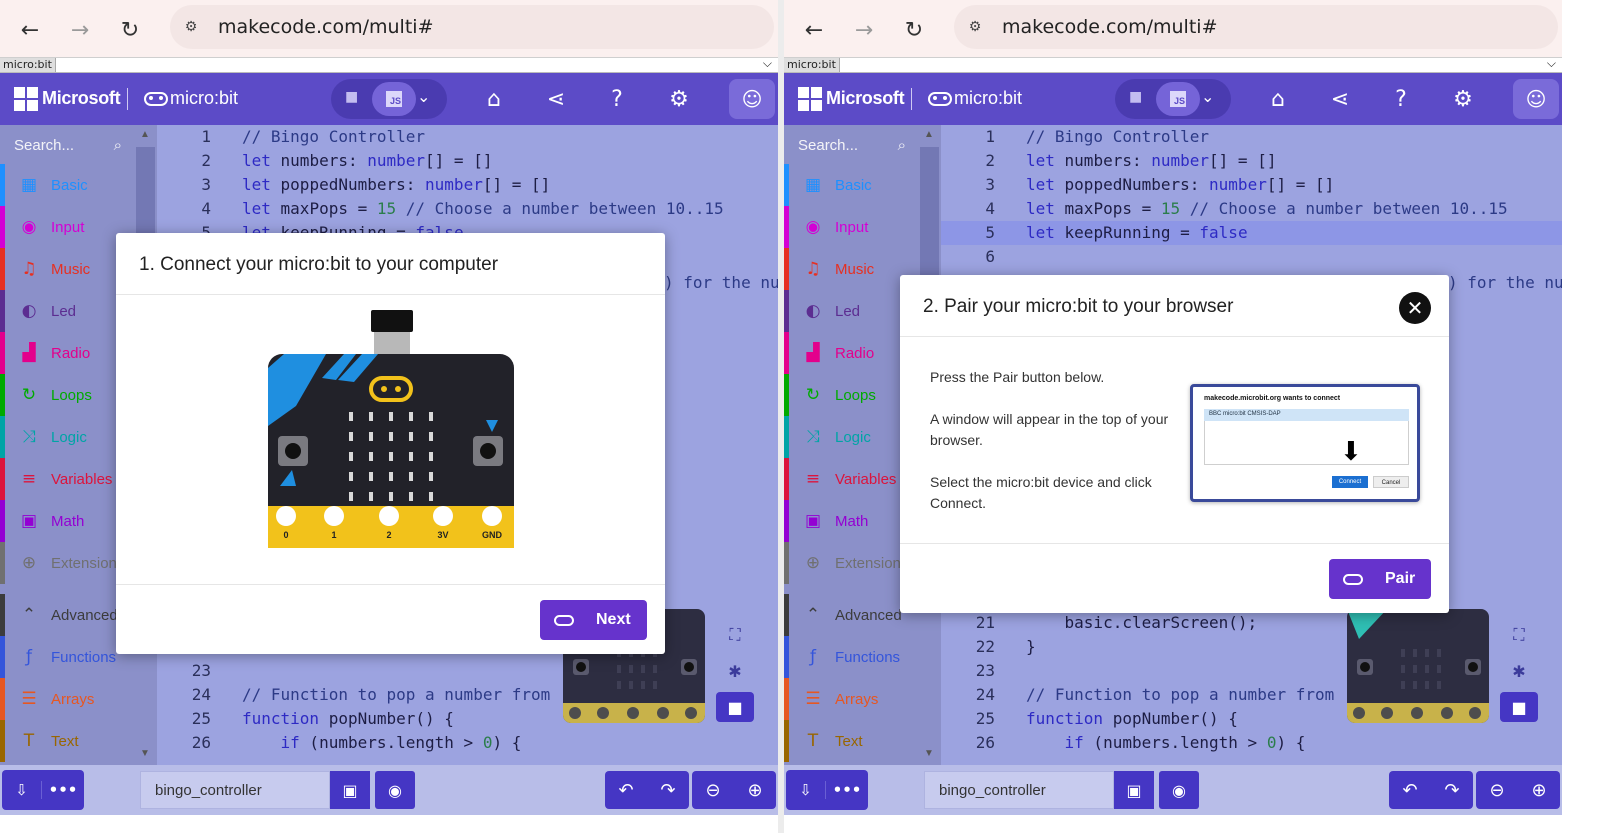  What do you see at coordinates (67, 269) in the screenshot?
I see `toolbox-category-music: ♫ Music` at bounding box center [67, 269].